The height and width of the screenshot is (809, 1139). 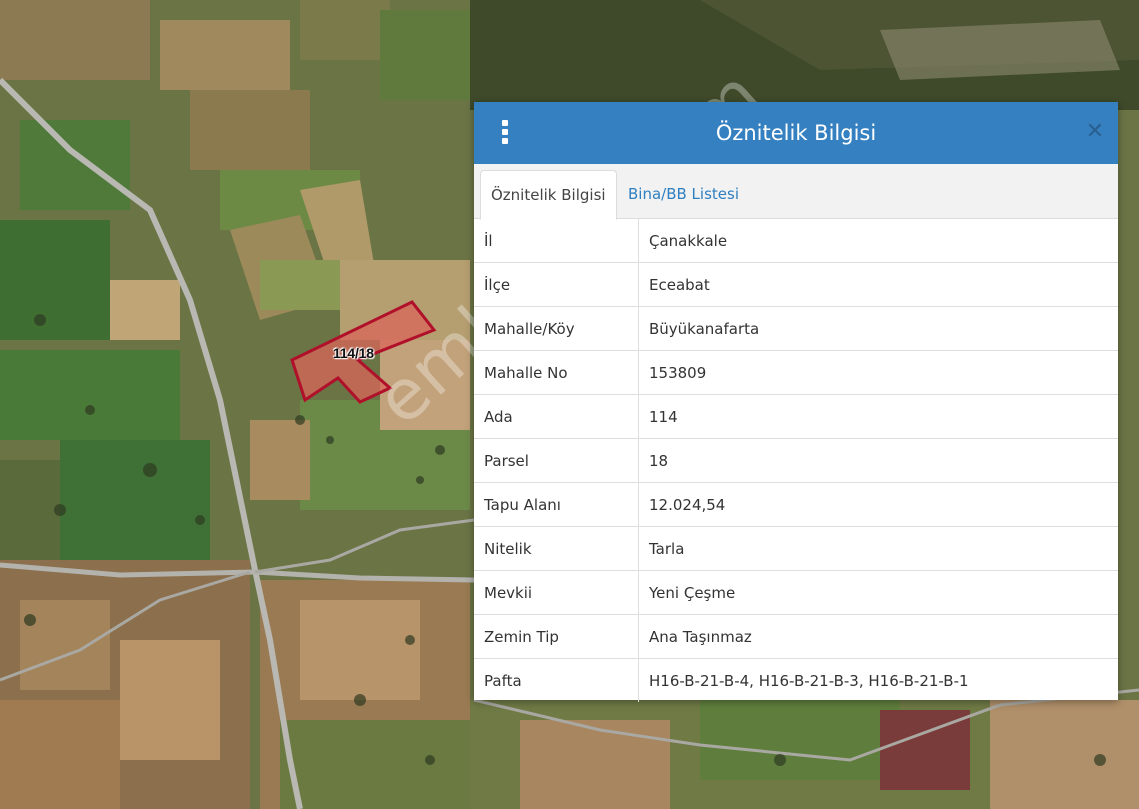 I want to click on tab-bar: Öznitelik Bilgisi Bina/BB Listesi, so click(x=796, y=192).